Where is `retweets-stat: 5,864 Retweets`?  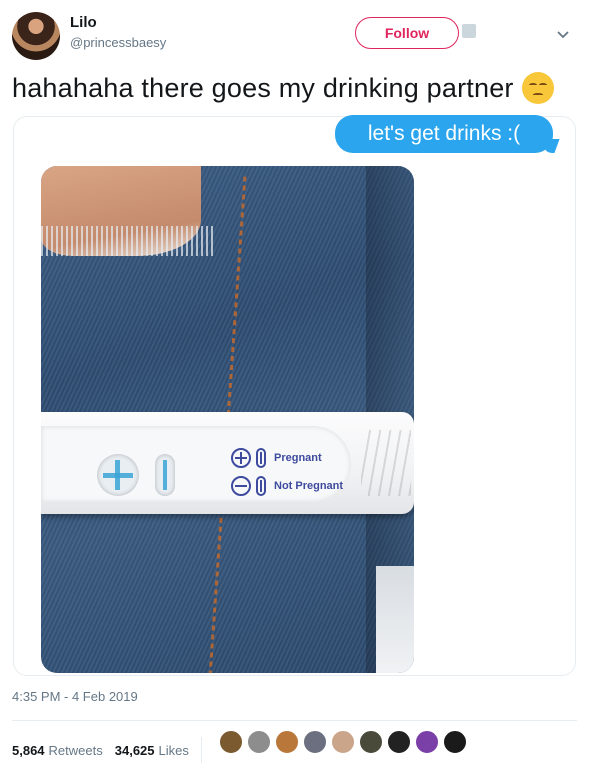 retweets-stat: 5,864 Retweets is located at coordinates (63, 750).